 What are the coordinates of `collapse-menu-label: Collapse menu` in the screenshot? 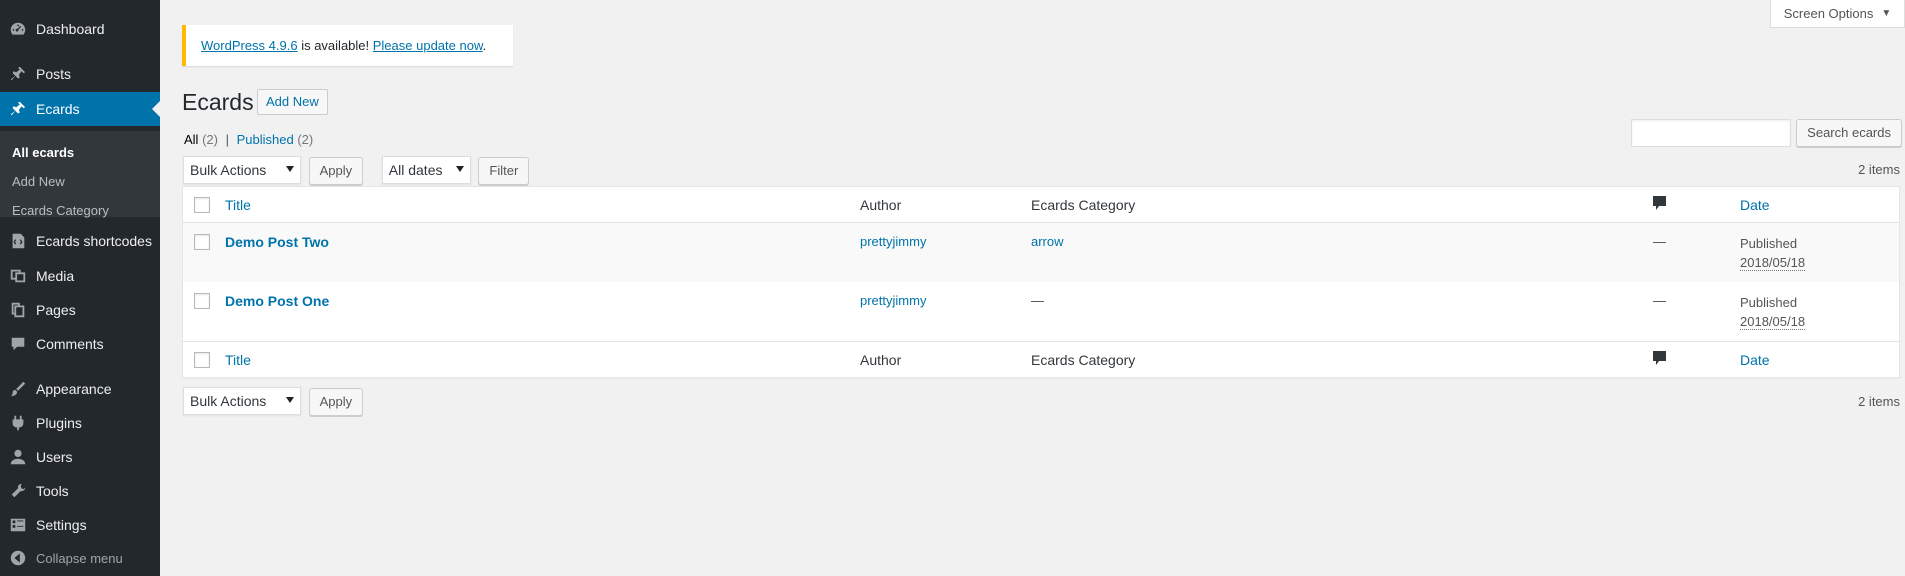 It's located at (79, 558).